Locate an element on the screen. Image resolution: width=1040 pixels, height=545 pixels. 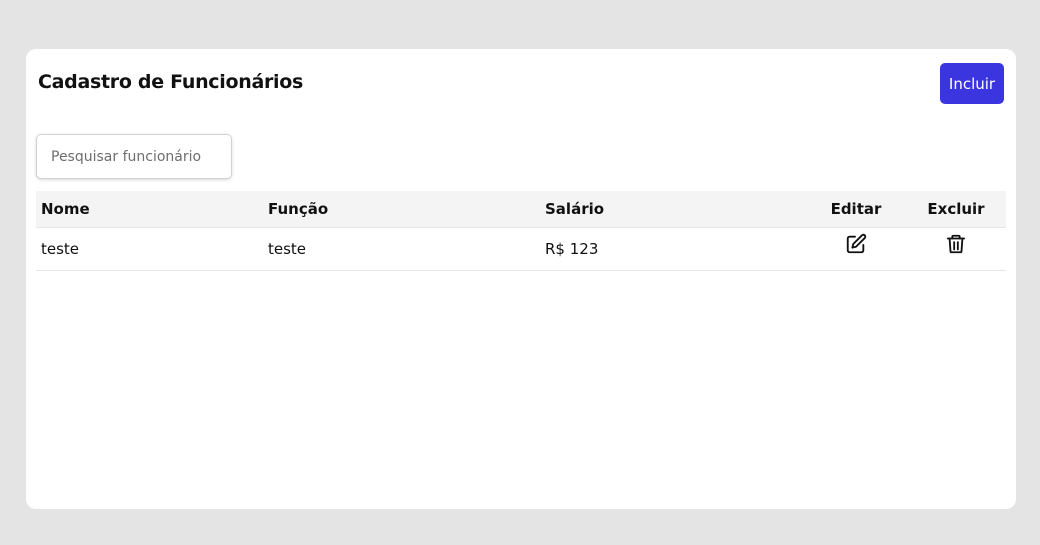
cell-funcao: teste is located at coordinates (287, 249).